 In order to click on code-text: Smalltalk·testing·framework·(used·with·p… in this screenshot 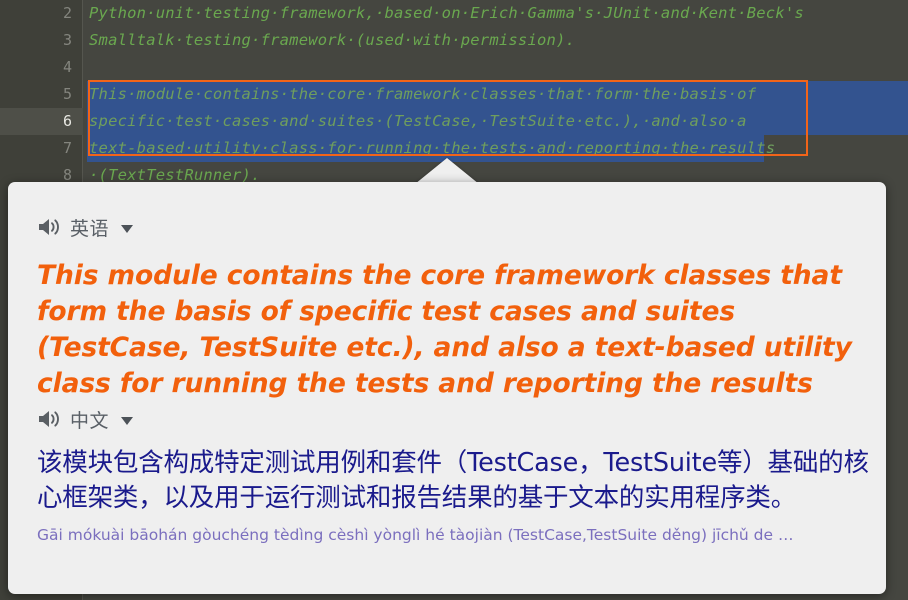, I will do `click(332, 40)`.